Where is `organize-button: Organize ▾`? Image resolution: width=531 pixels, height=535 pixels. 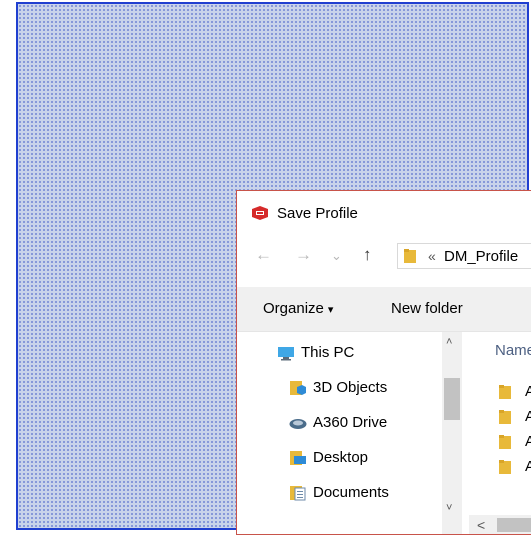 organize-button: Organize ▾ is located at coordinates (298, 308).